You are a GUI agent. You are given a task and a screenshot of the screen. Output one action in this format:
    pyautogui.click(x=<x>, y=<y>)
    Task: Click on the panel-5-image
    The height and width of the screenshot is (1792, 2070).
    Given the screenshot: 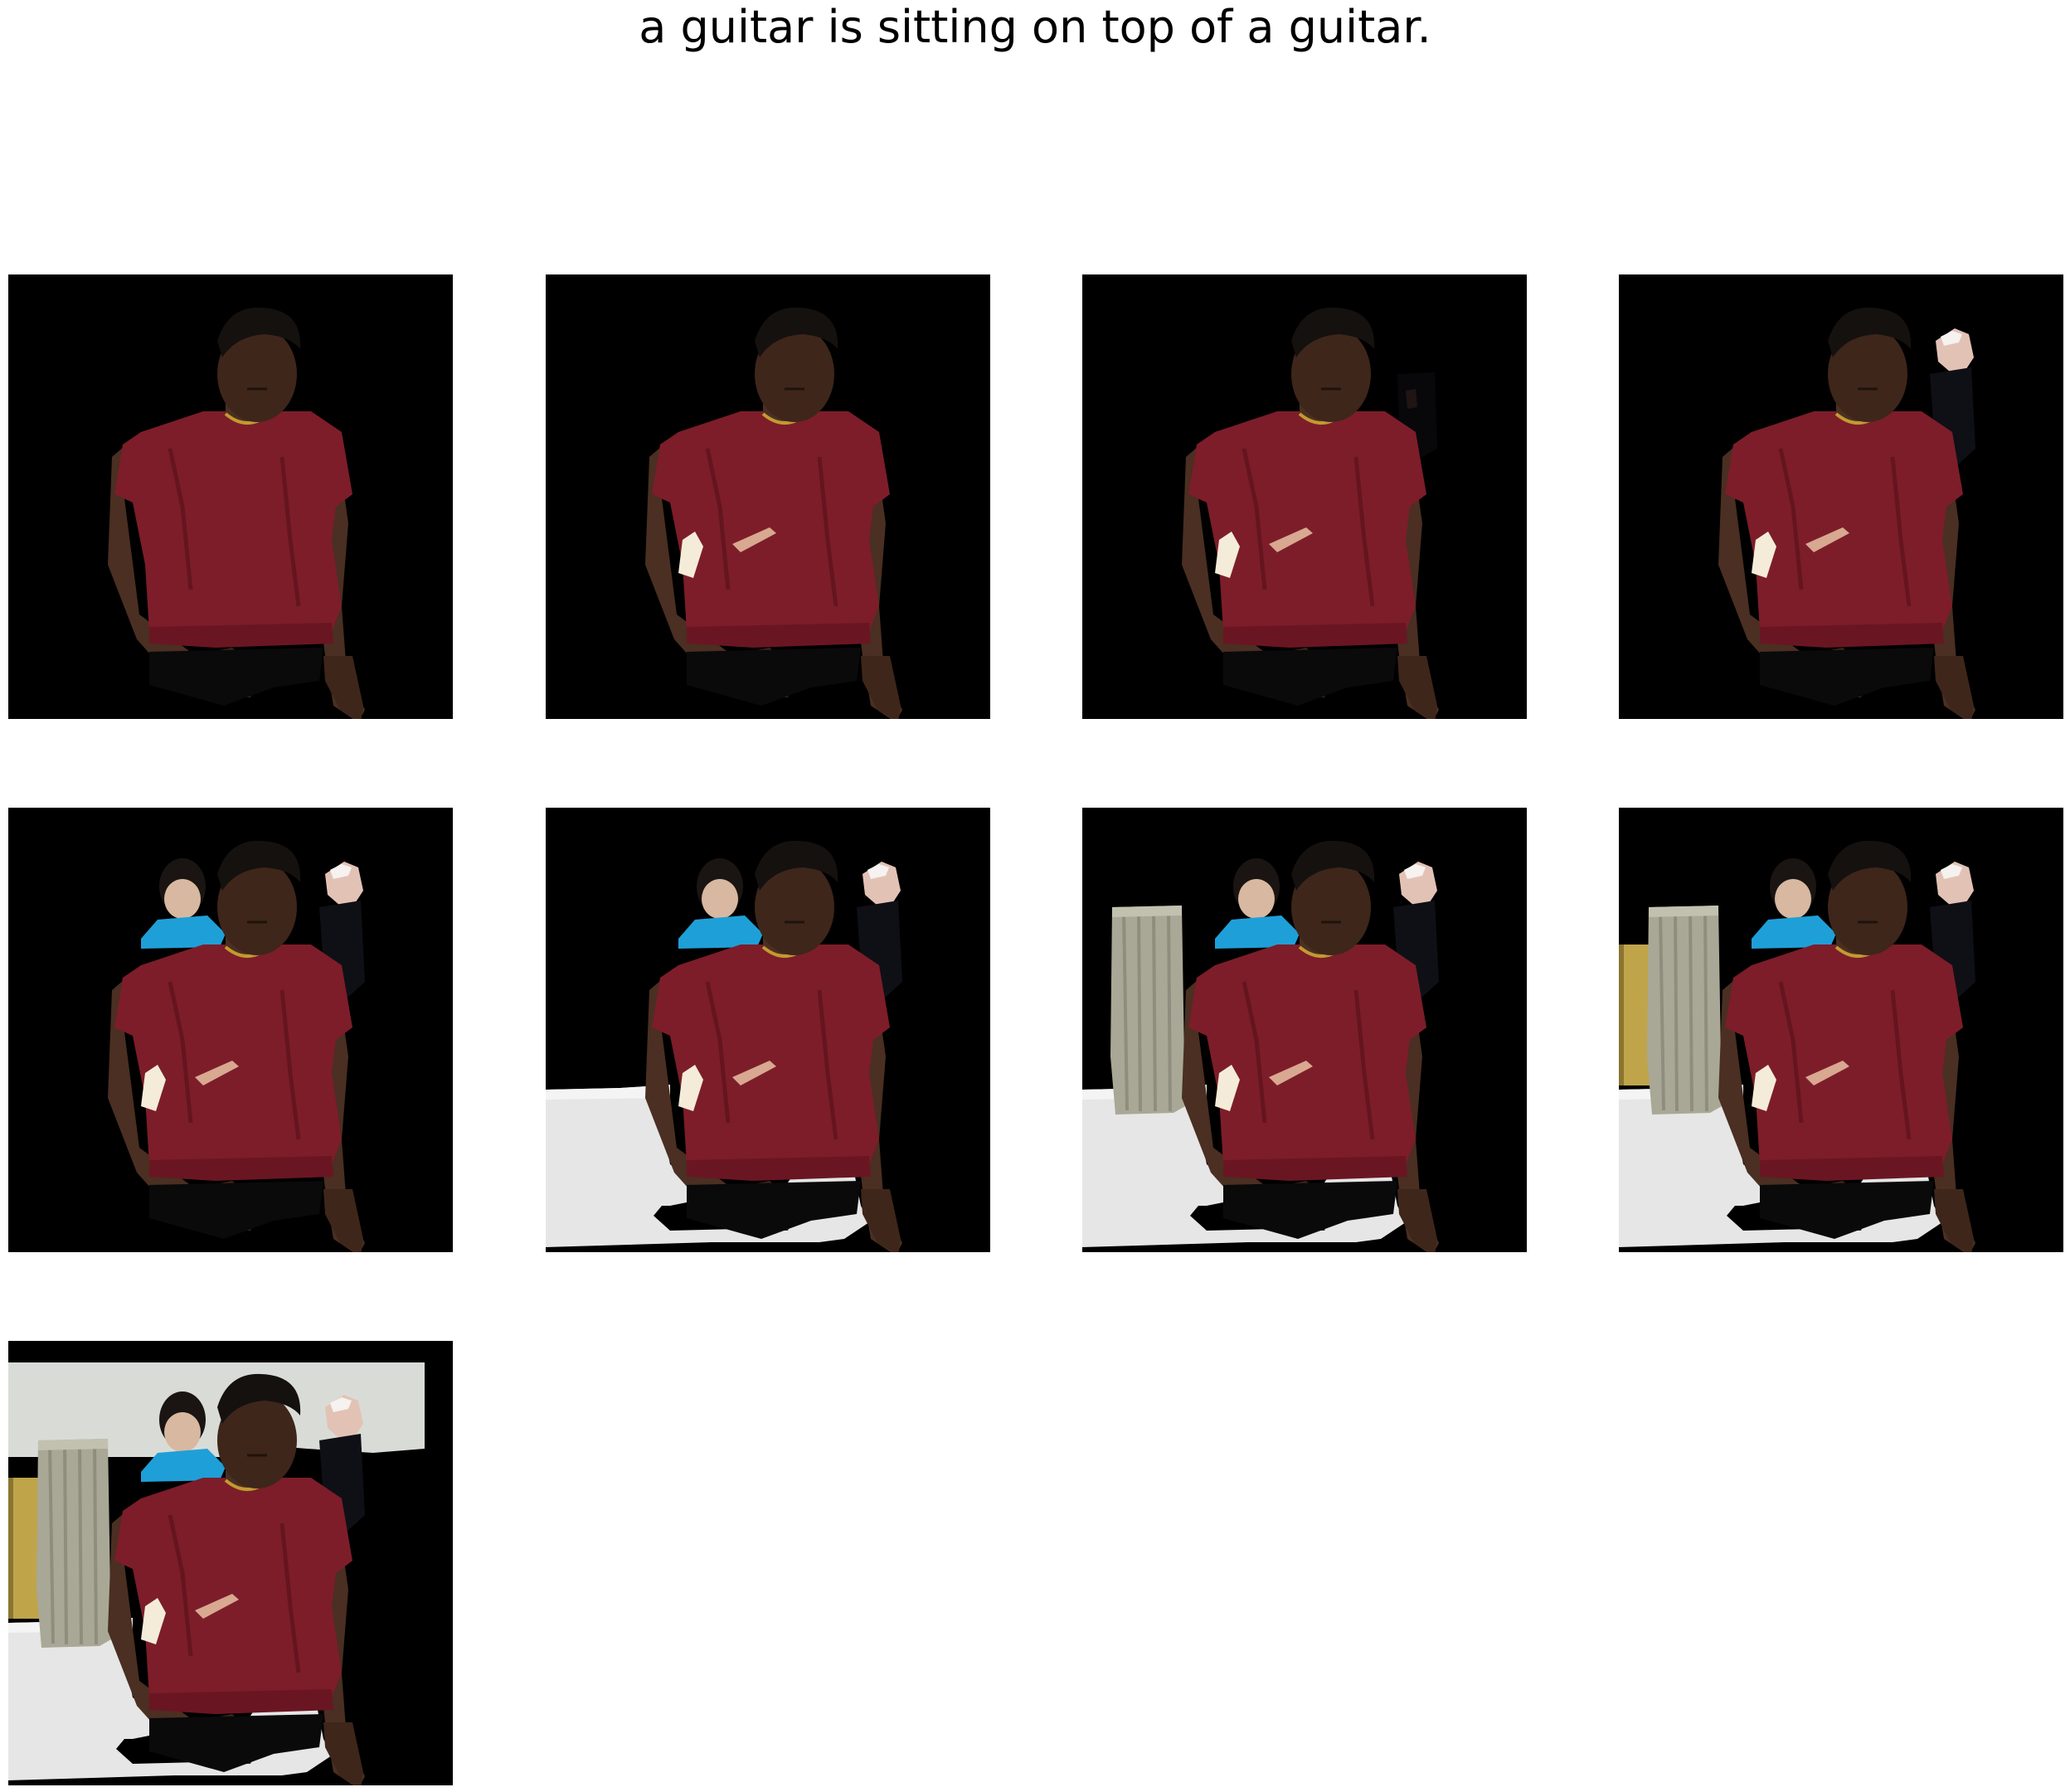 What is the action you would take?
    pyautogui.click(x=231, y=1030)
    